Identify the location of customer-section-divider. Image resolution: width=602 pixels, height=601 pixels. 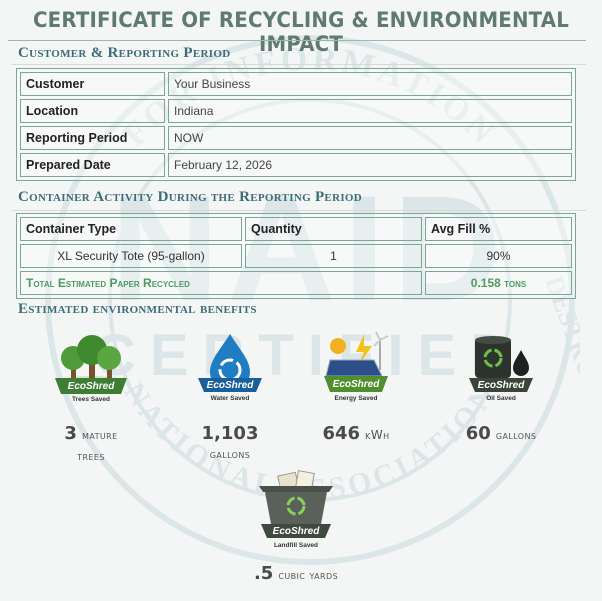
(299, 64).